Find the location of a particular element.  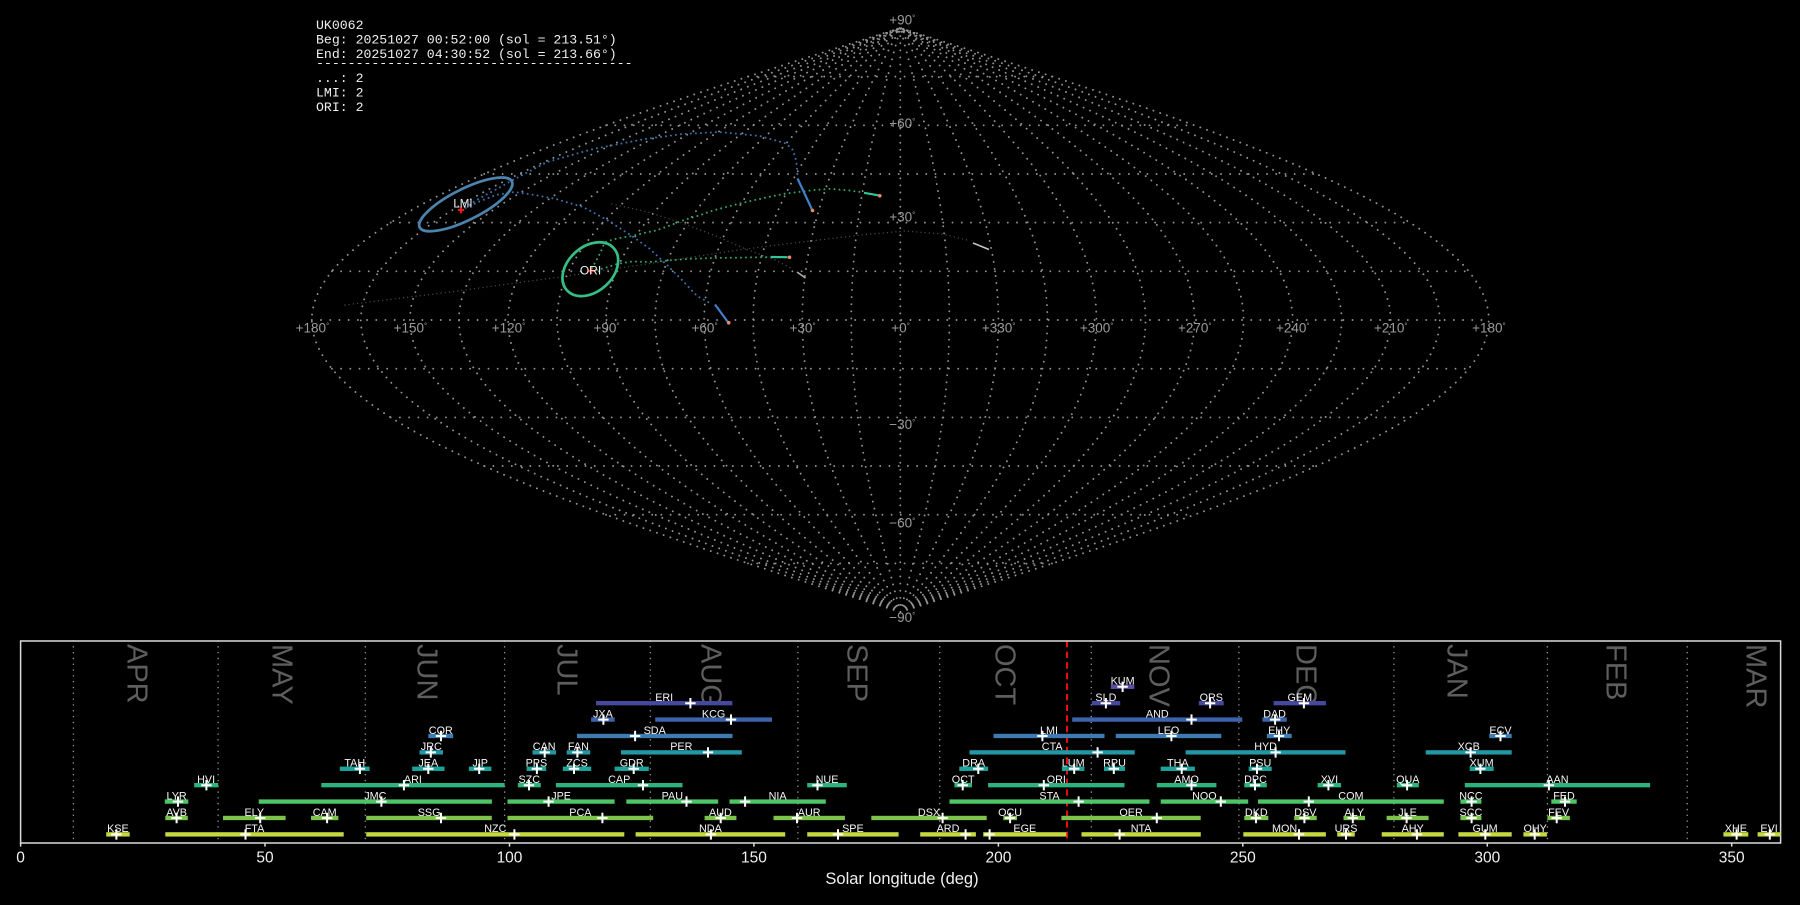

svg-text: NIA is located at coordinates (778, 796).